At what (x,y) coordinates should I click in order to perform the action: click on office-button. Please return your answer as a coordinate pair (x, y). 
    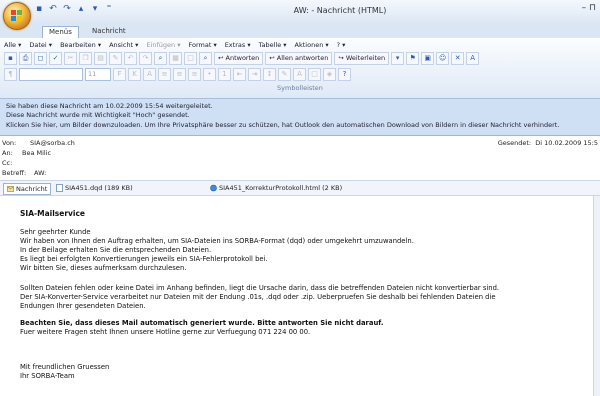
    Looking at the image, I should click on (17, 16).